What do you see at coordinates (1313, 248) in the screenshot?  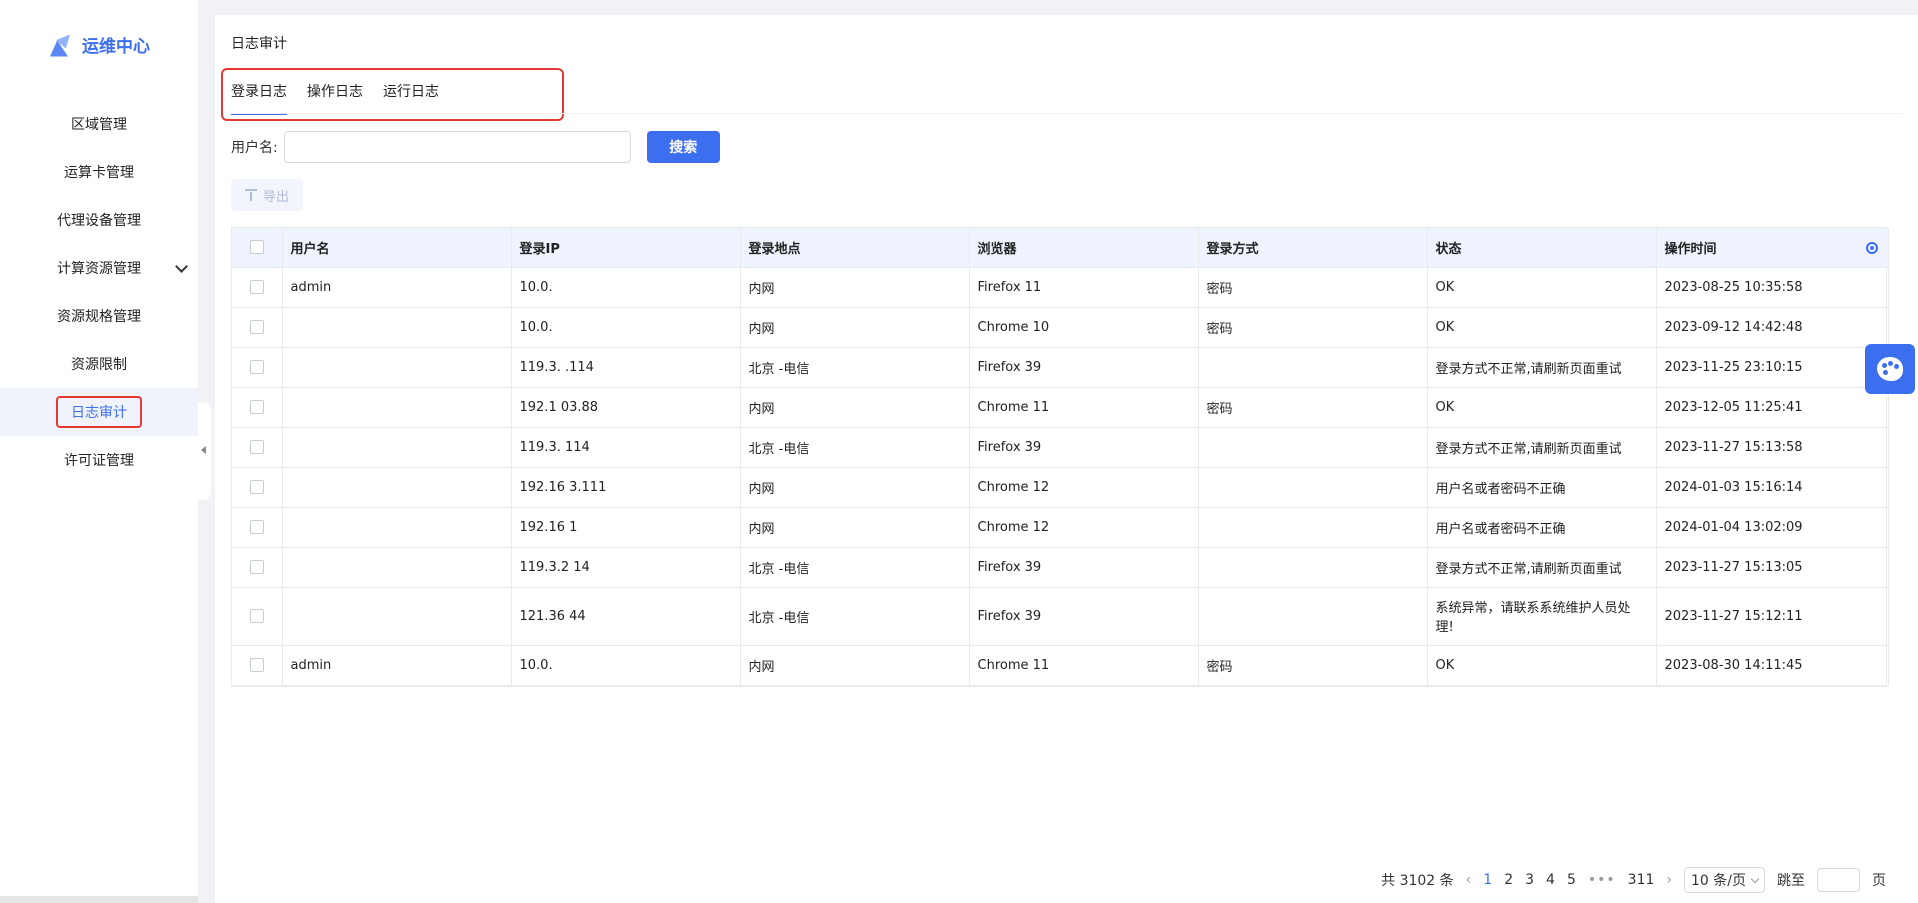 I see `column-header: 登录方式` at bounding box center [1313, 248].